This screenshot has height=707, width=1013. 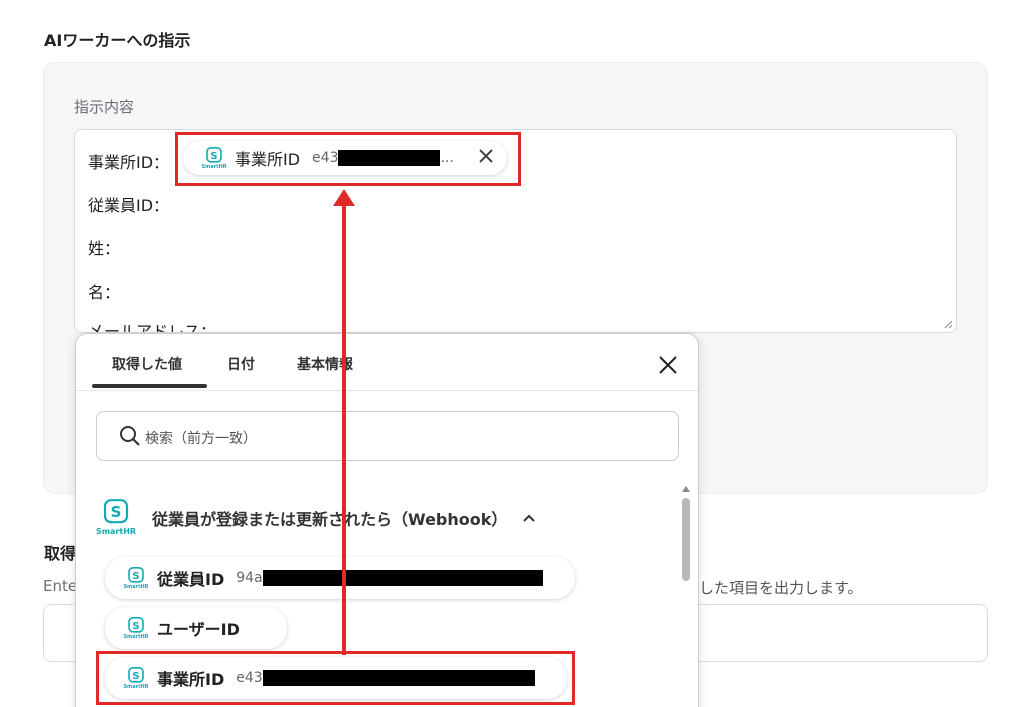 I want to click on instruction-label: 指示内容, so click(x=104, y=107).